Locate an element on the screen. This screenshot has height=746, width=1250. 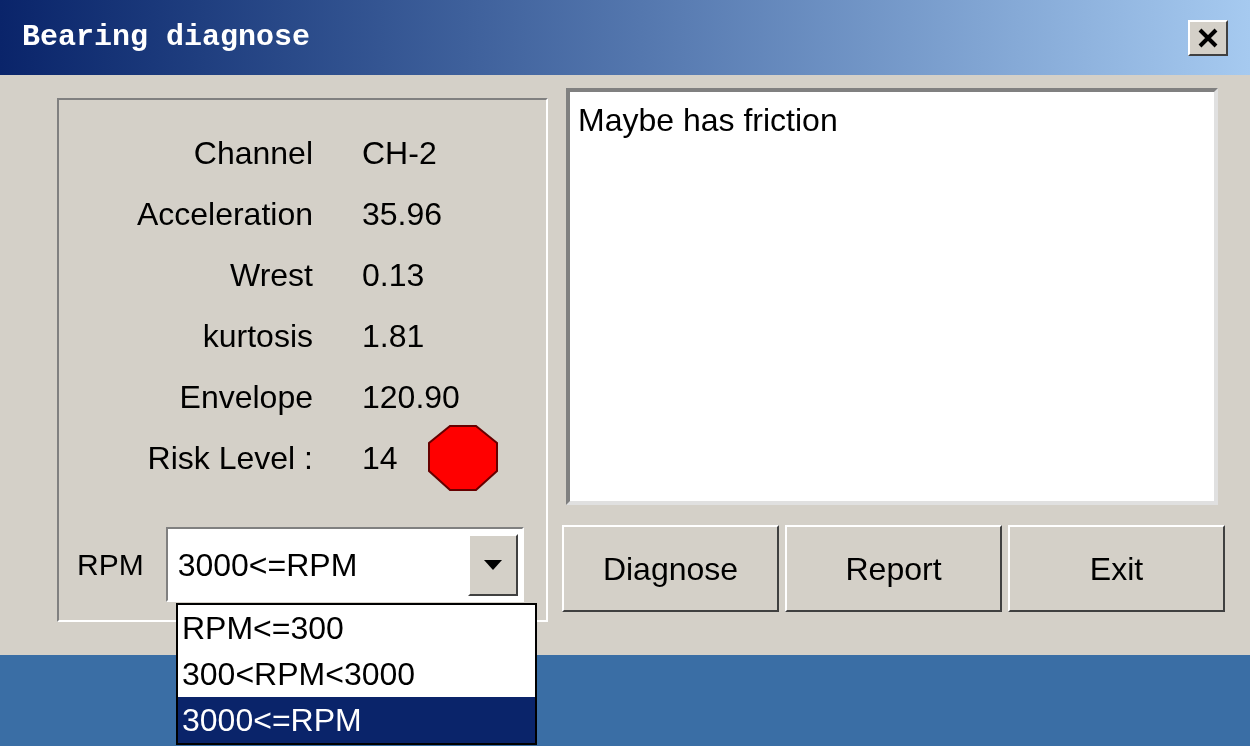
reading-value: CH-2 is located at coordinates (399, 153).